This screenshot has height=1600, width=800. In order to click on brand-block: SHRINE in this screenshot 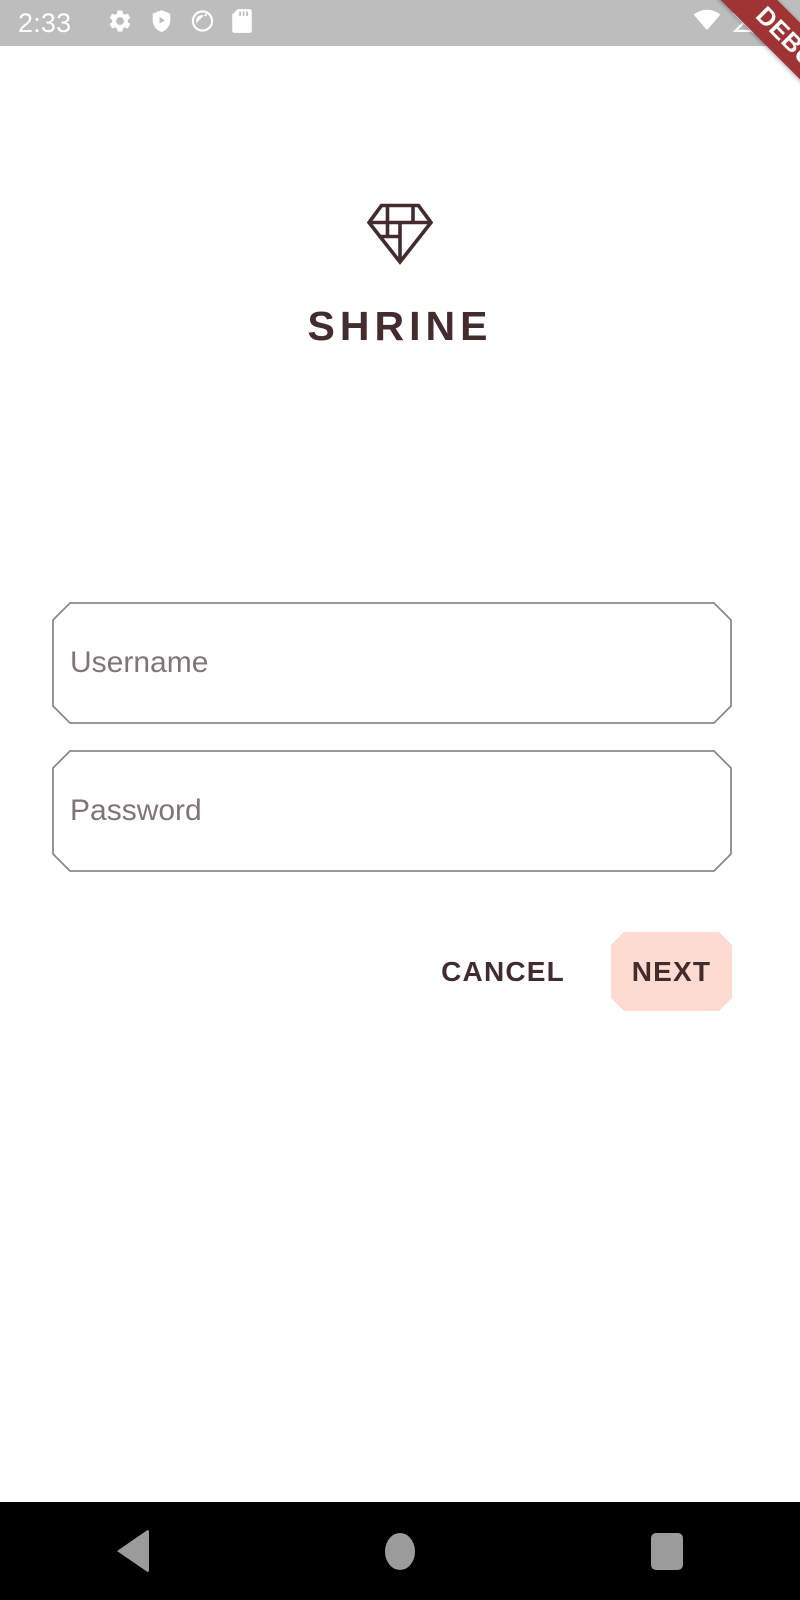, I will do `click(400, 271)`.